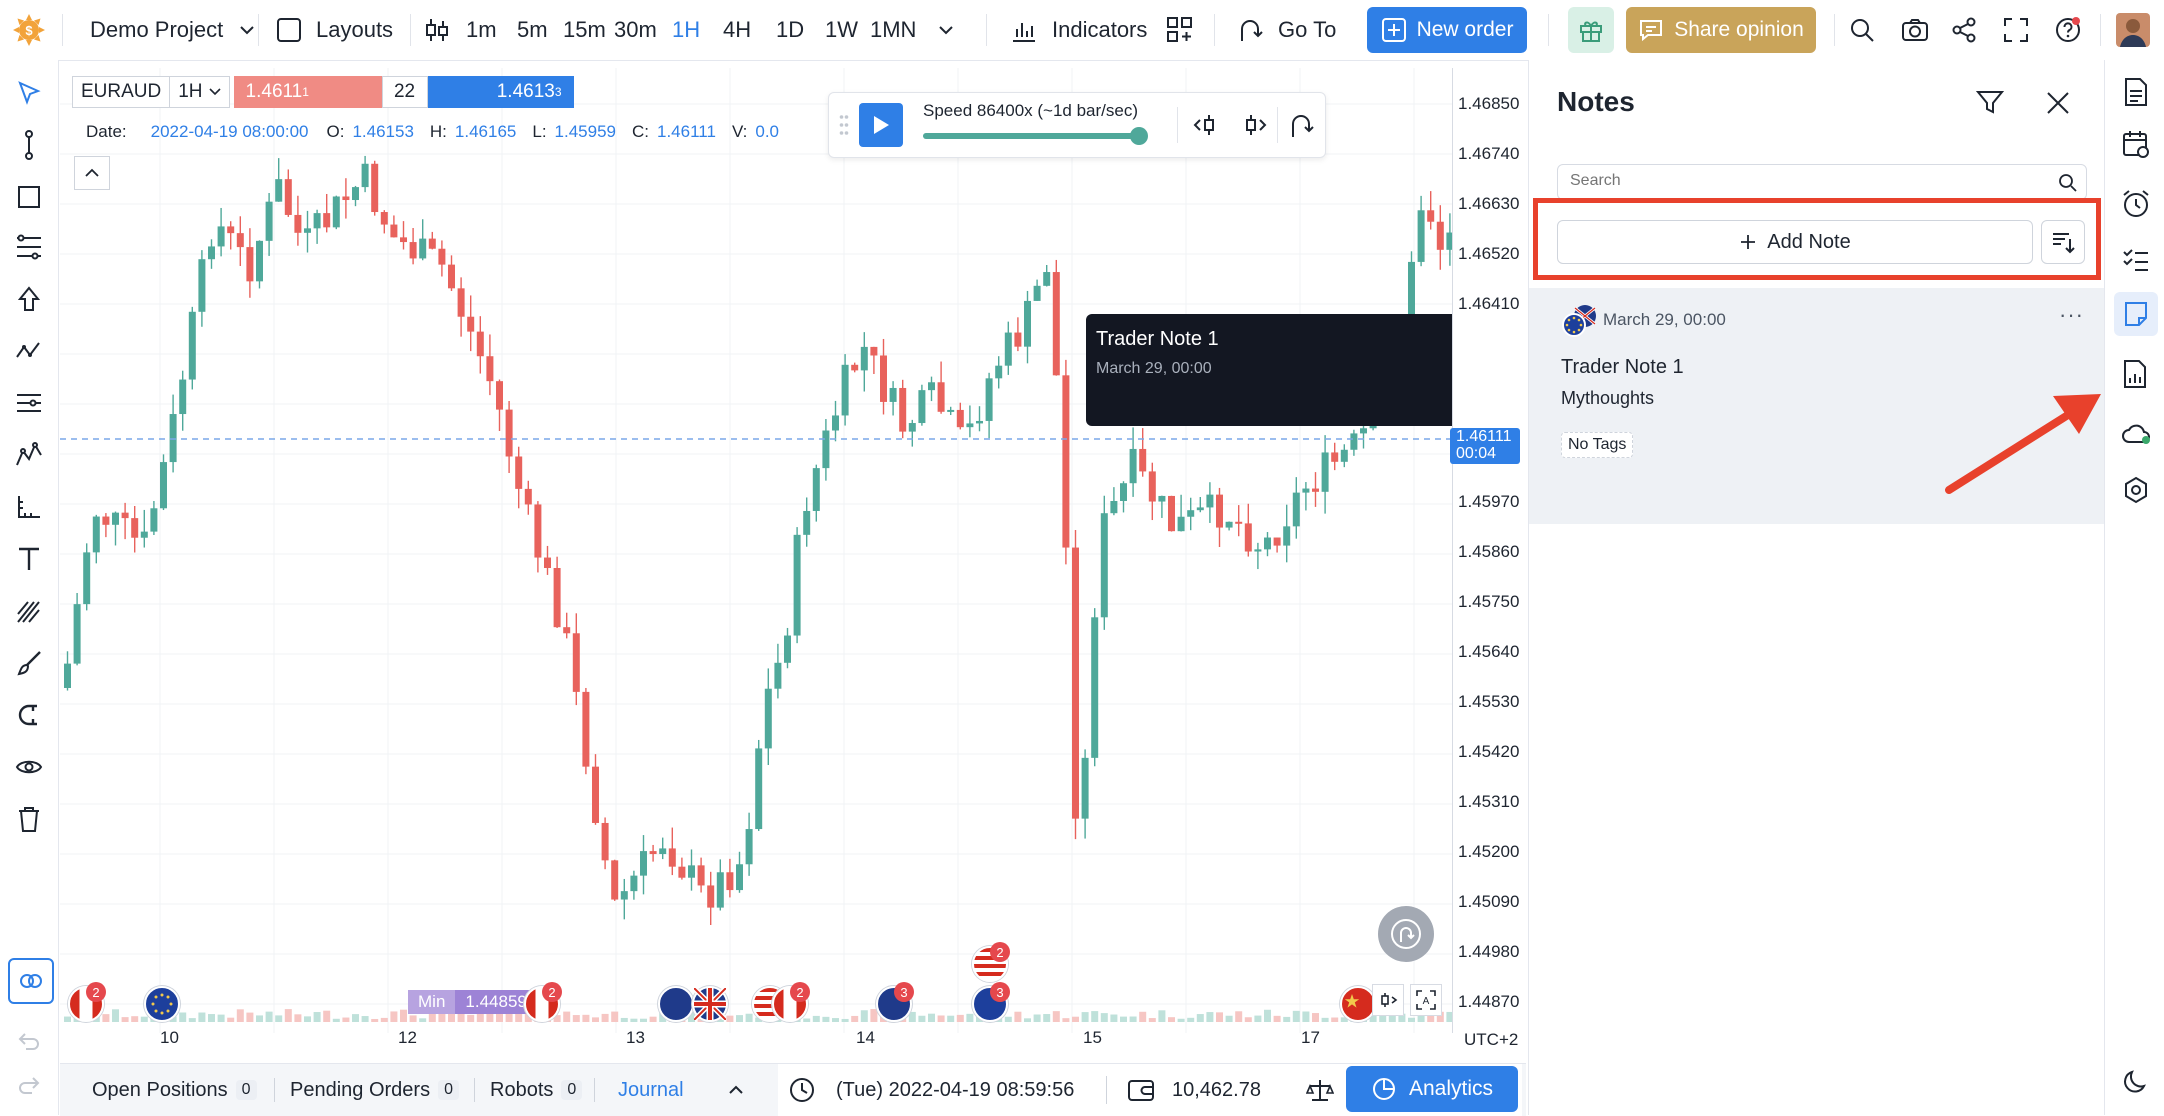 The image size is (2164, 1116). What do you see at coordinates (1915, 30) in the screenshot?
I see `screenshot-button` at bounding box center [1915, 30].